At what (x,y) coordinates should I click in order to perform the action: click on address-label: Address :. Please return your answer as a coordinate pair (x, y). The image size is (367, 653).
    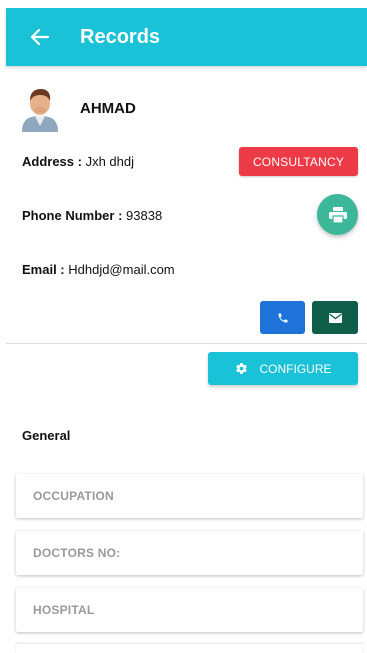
    Looking at the image, I should click on (52, 161).